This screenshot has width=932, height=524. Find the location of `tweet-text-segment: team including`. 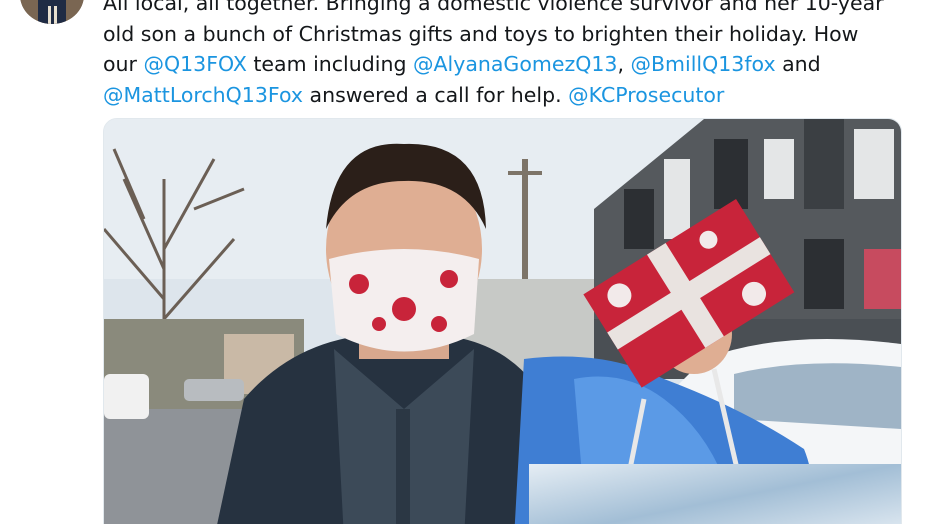

tweet-text-segment: team including is located at coordinates (329, 64).